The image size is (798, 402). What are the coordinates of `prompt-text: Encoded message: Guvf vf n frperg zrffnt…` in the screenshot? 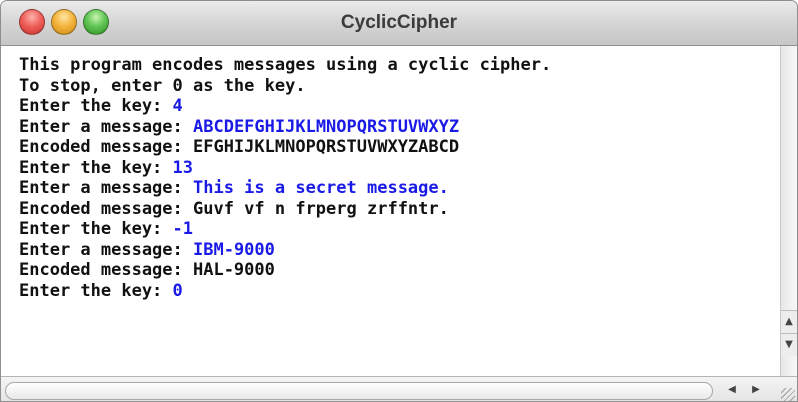 It's located at (234, 208).